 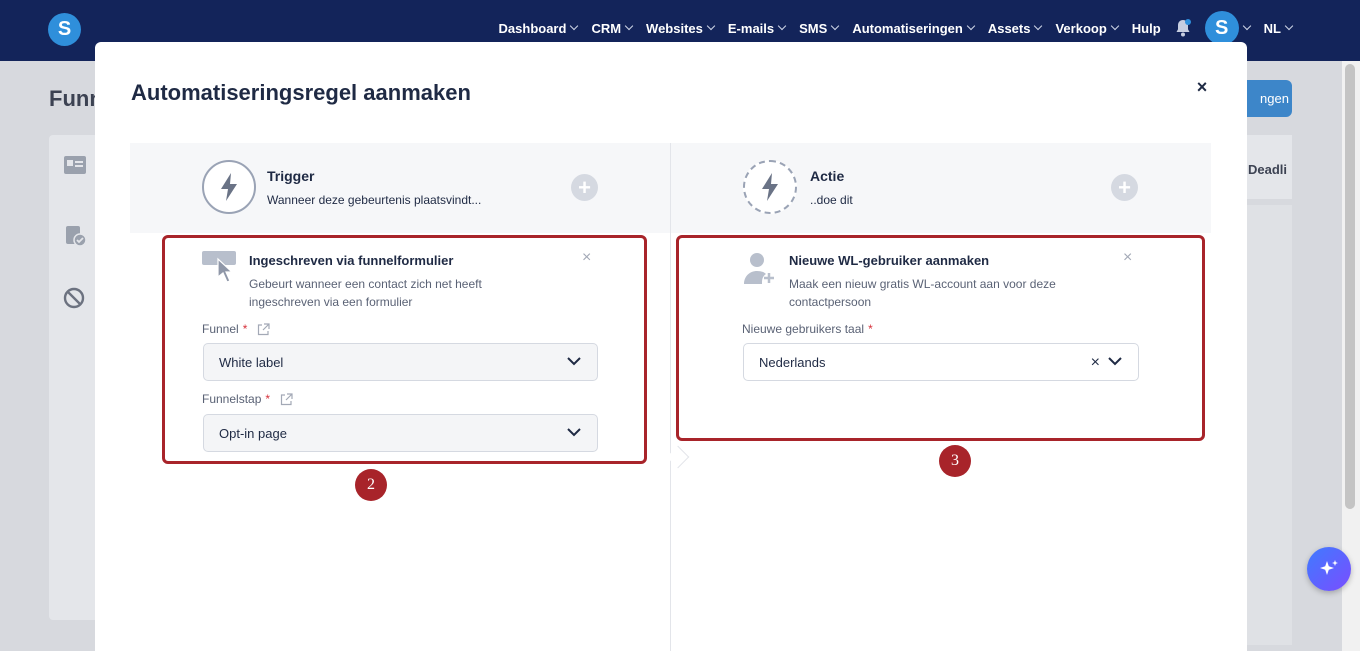 I want to click on ai-assistant-button, so click(x=1329, y=569).